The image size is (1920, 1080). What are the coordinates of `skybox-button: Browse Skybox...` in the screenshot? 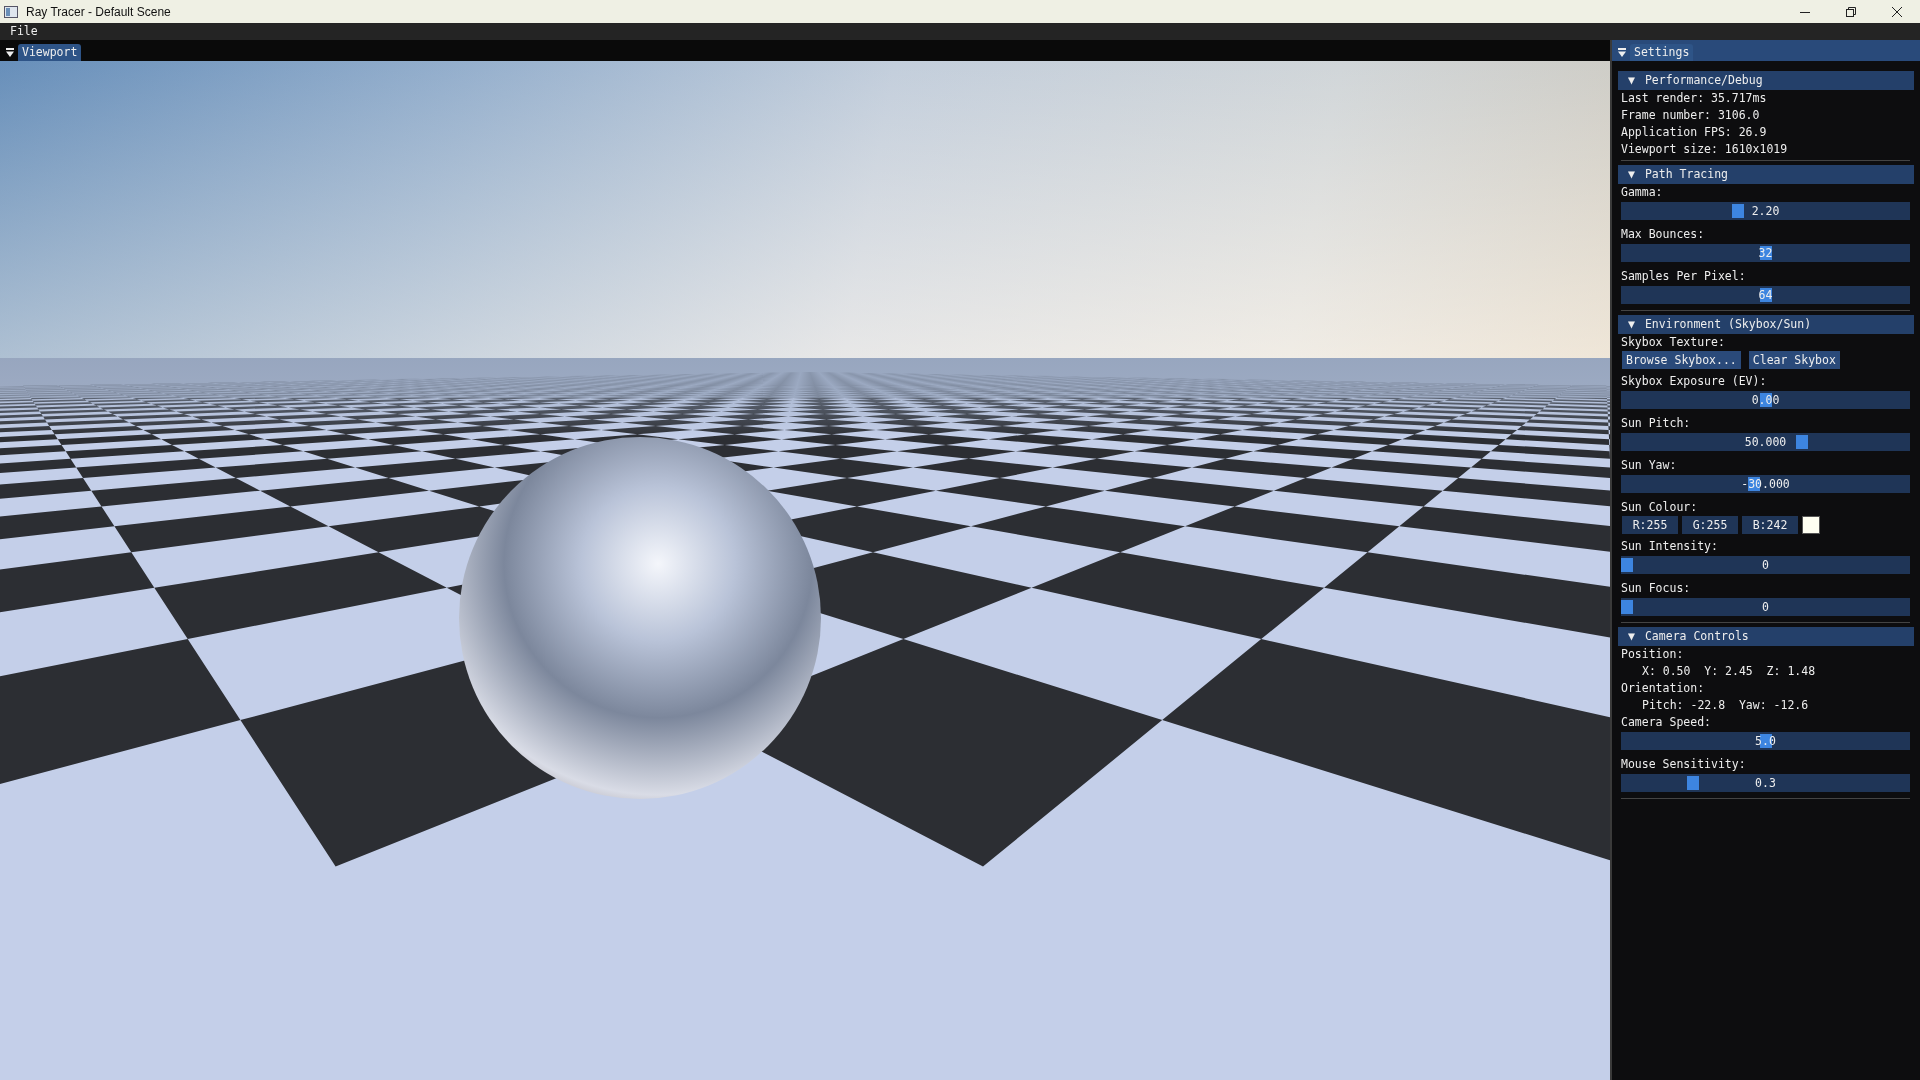 It's located at (1681, 360).